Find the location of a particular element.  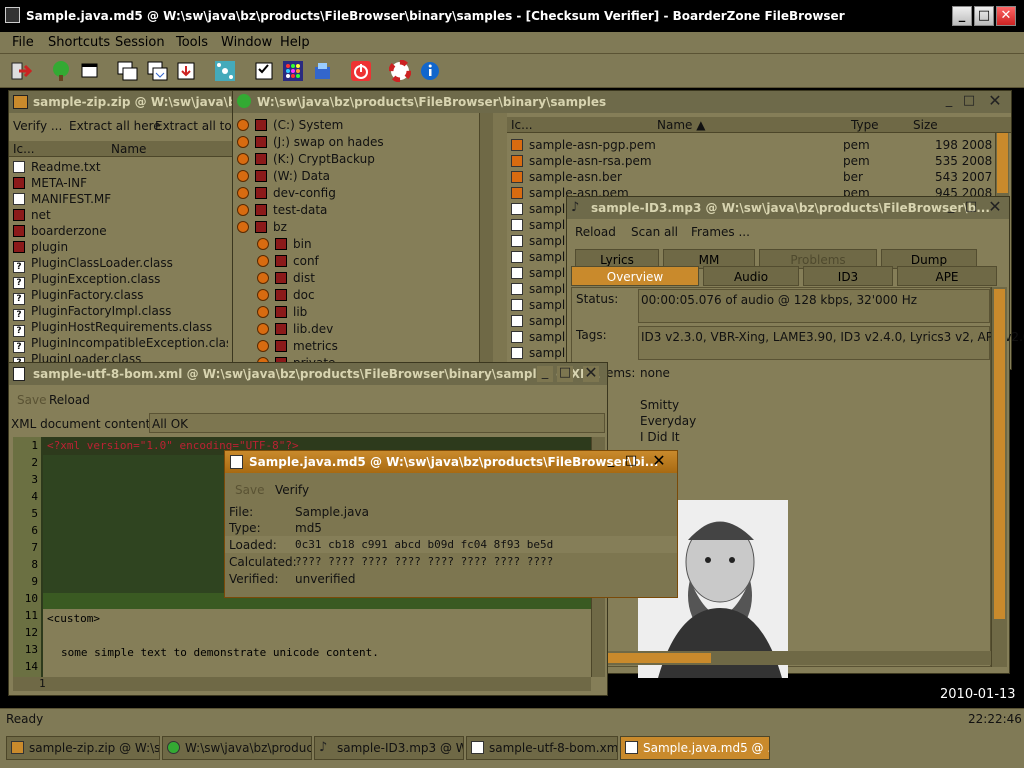

cascade-icon is located at coordinates (127, 71).